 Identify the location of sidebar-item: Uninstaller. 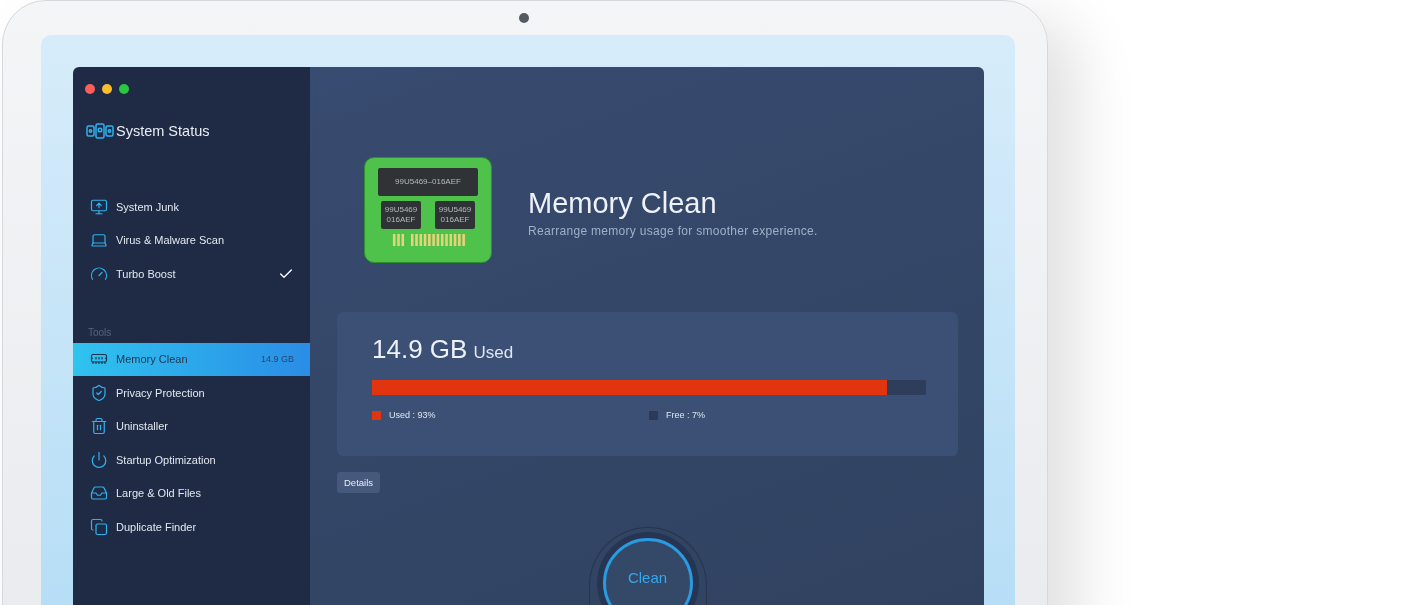
(191, 426).